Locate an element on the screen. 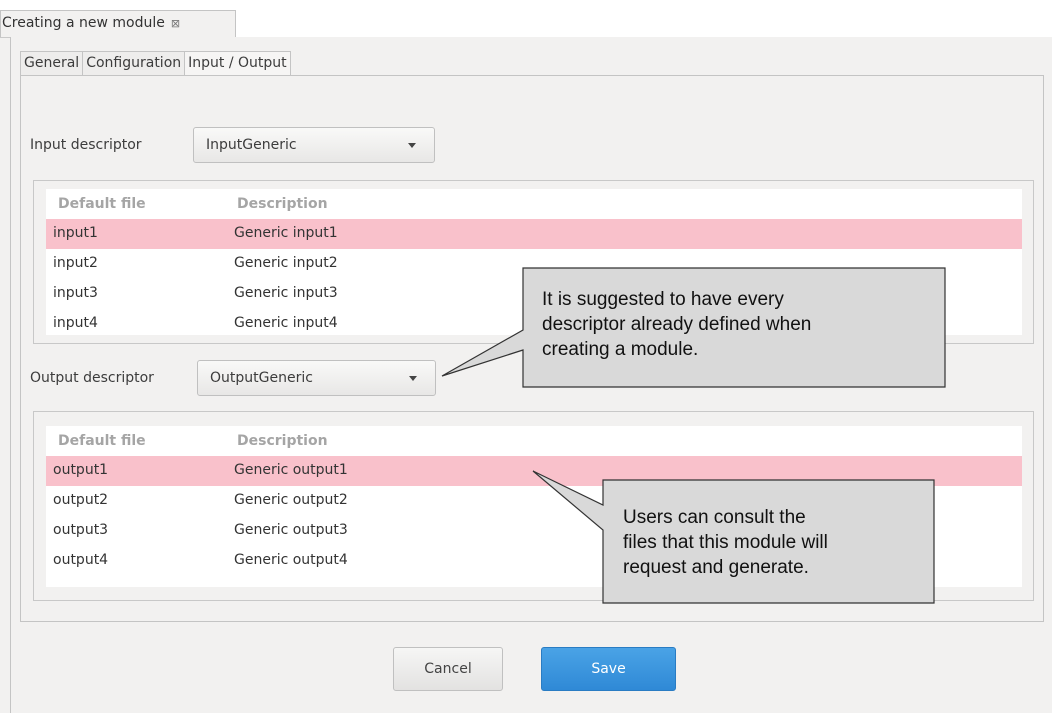 This screenshot has width=1052, height=713. callout-line: descriptor already defined when is located at coordinates (677, 324).